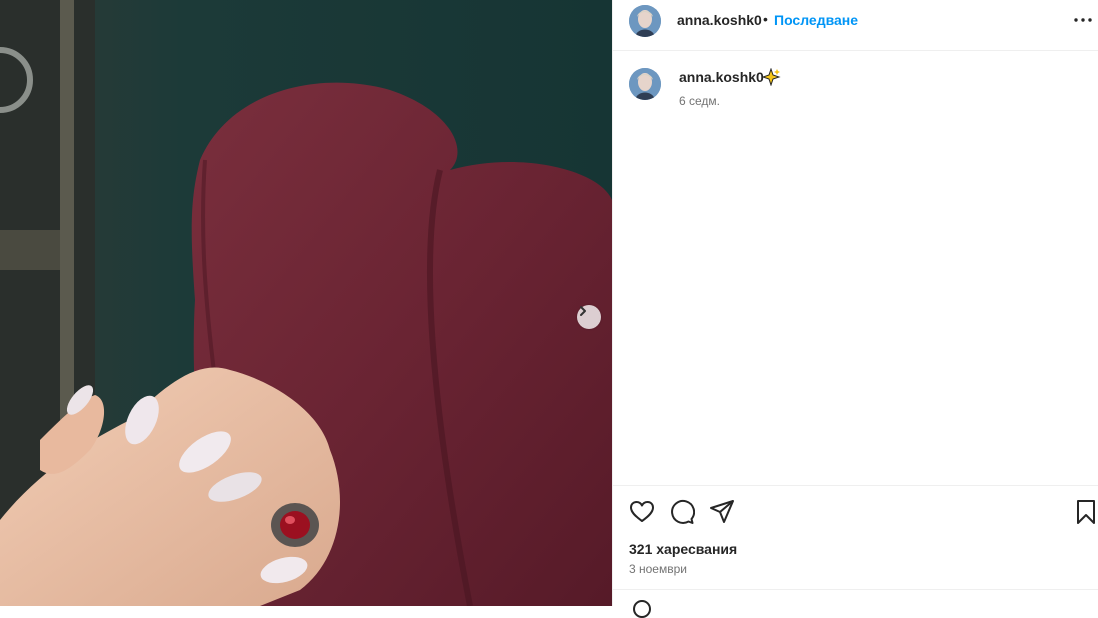 The height and width of the screenshot is (618, 1098). Describe the element at coordinates (1085, 512) in the screenshot. I see `bookmark-icon` at that location.